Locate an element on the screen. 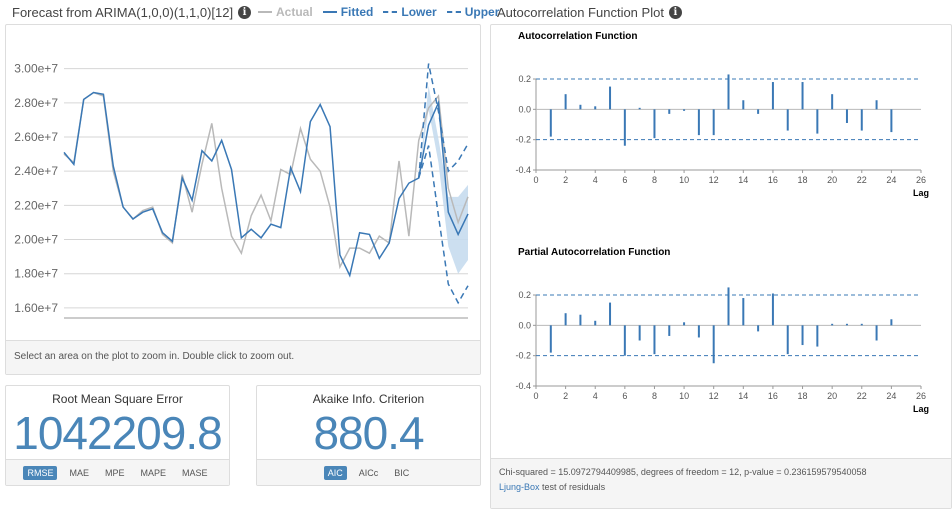 The height and width of the screenshot is (512, 952). aic-value: 880.4 is located at coordinates (368, 433).